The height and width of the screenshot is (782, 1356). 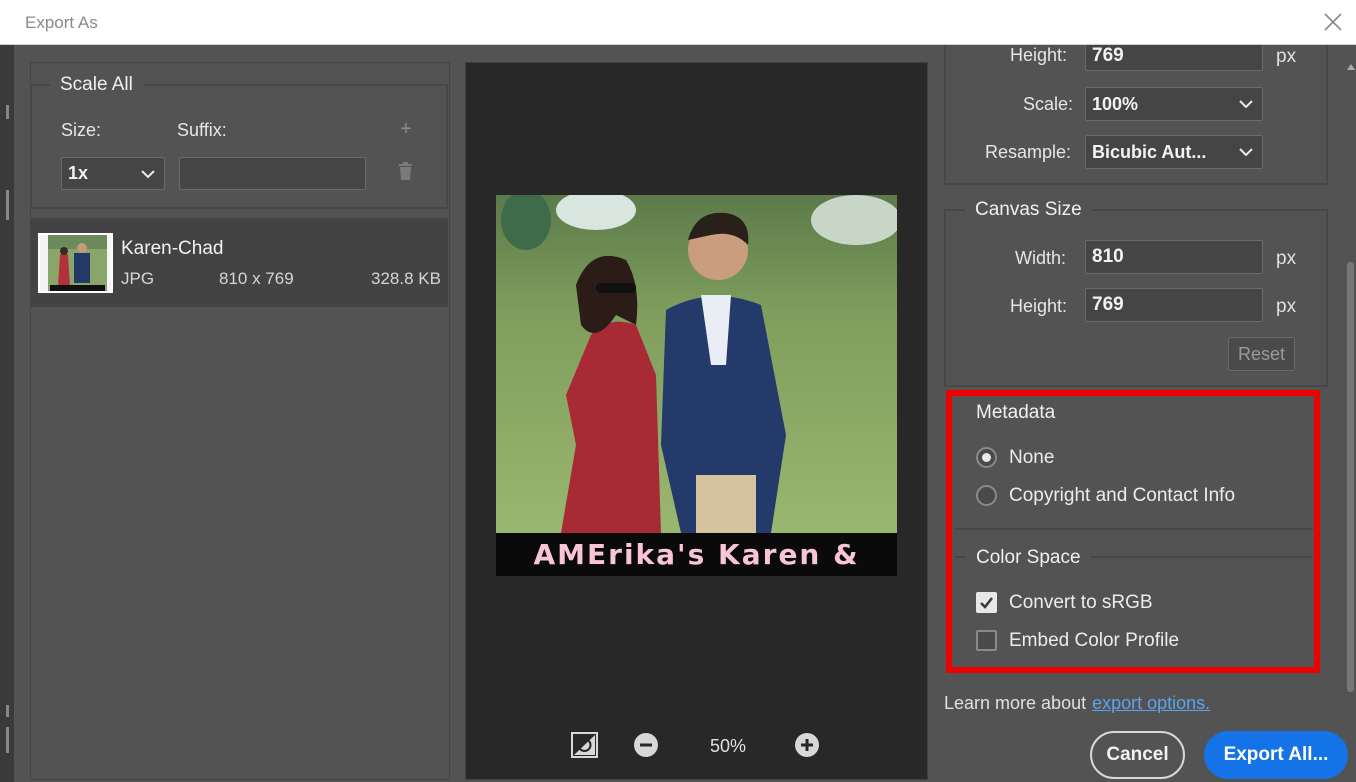 I want to click on scale-all-legend: Scale All, so click(x=96, y=85).